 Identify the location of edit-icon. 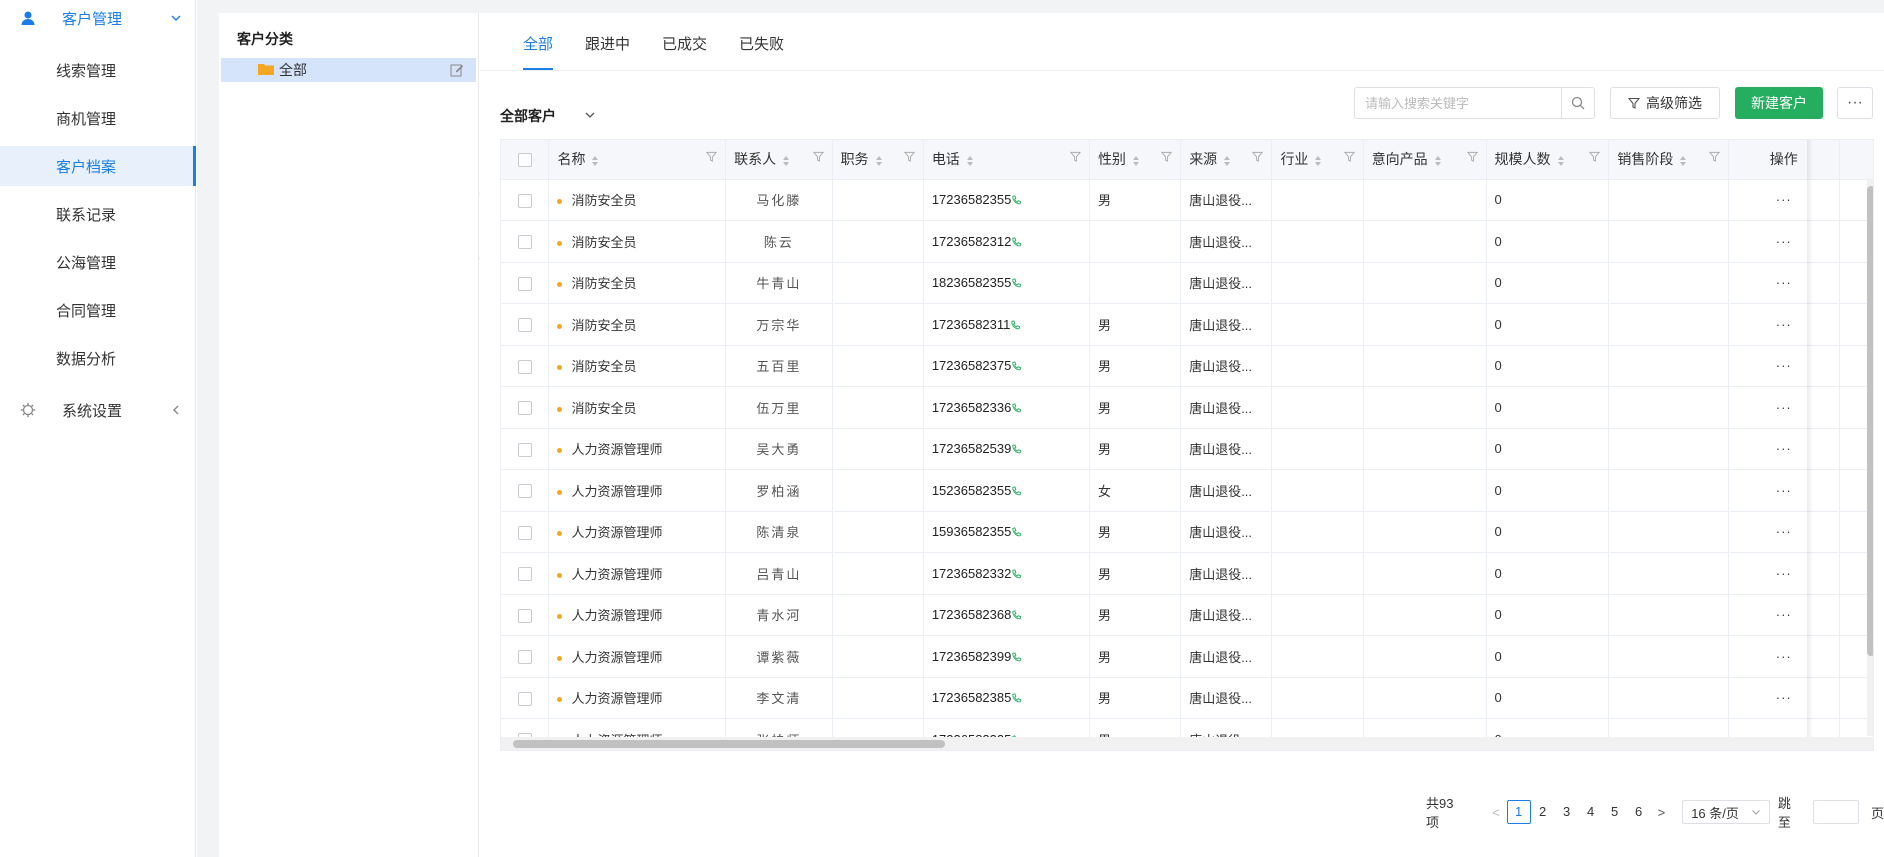
(457, 70).